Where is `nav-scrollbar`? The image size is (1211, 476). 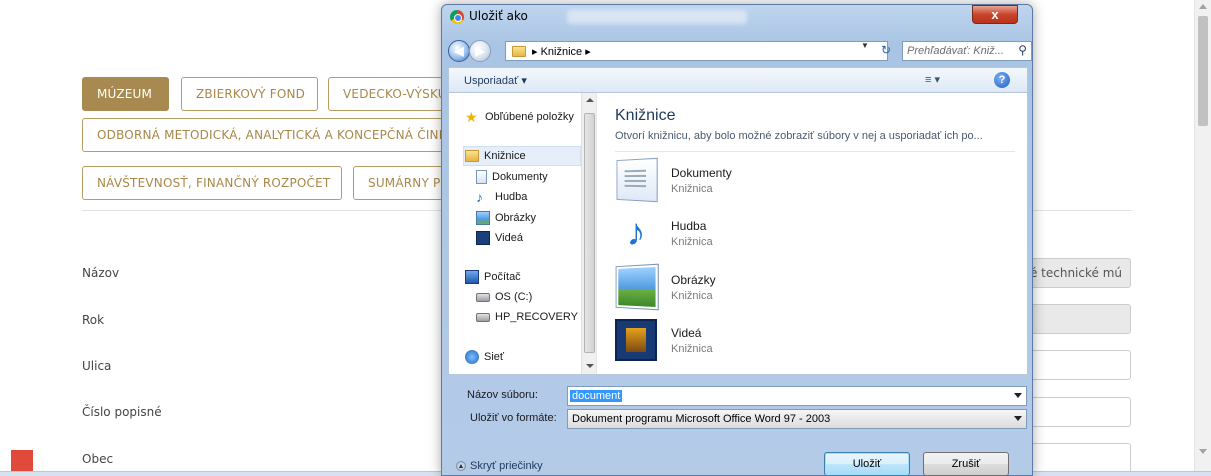 nav-scrollbar is located at coordinates (588, 233).